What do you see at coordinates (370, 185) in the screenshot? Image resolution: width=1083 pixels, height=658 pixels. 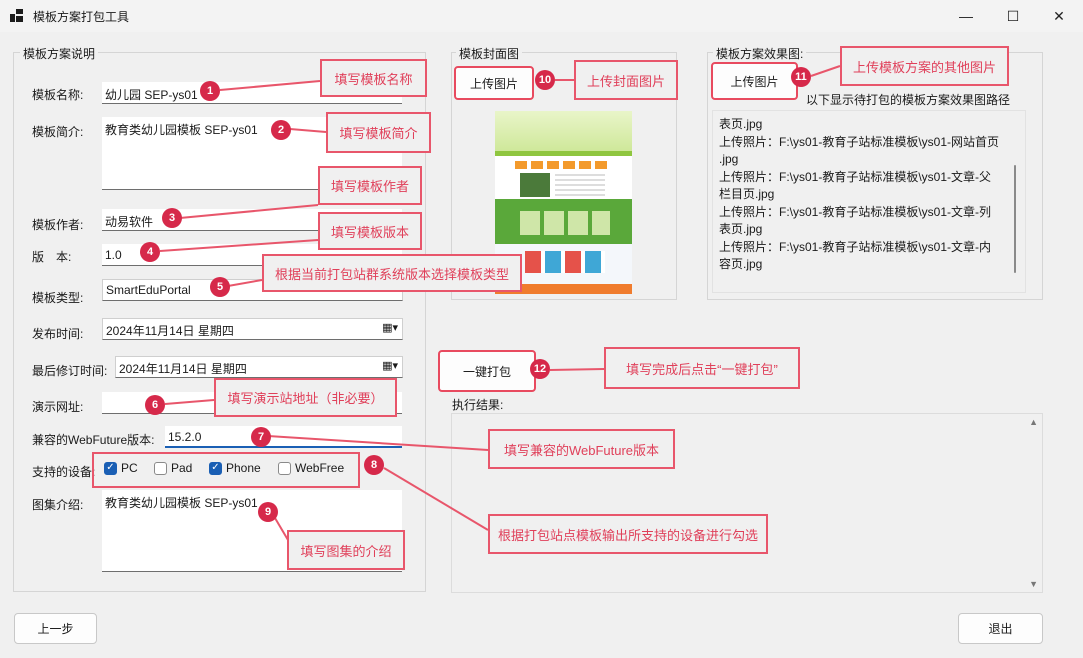 I see `annotation-note: 填写模板作者` at bounding box center [370, 185].